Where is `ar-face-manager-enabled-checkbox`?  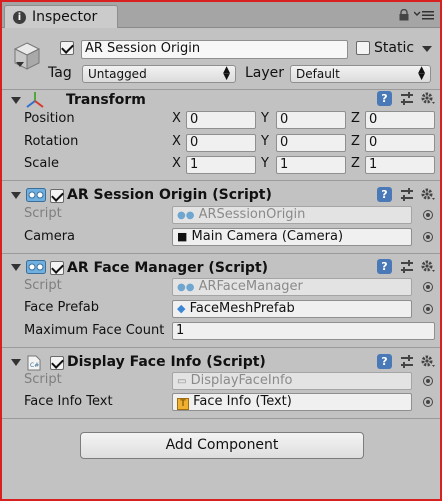 ar-face-manager-enabled-checkbox is located at coordinates (57, 268).